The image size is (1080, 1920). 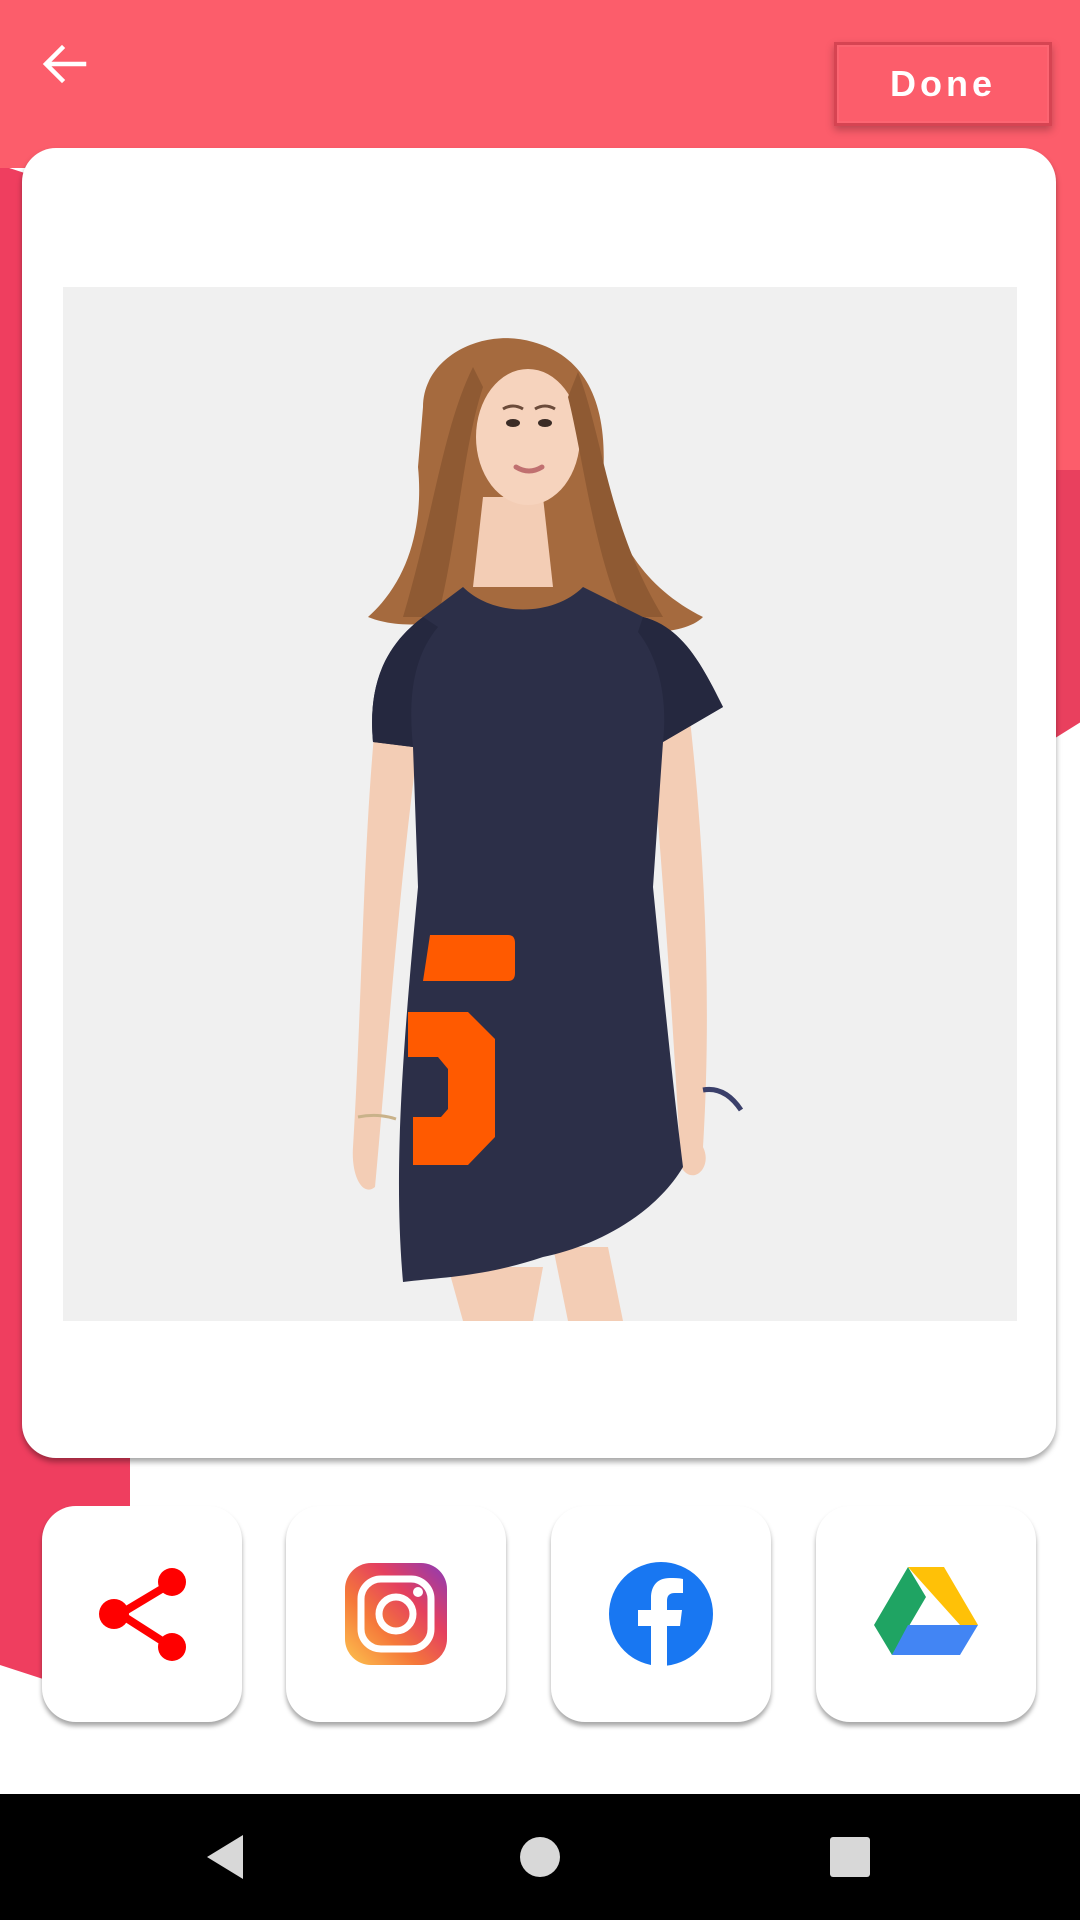 I want to click on nav-home-button, so click(x=540, y=1857).